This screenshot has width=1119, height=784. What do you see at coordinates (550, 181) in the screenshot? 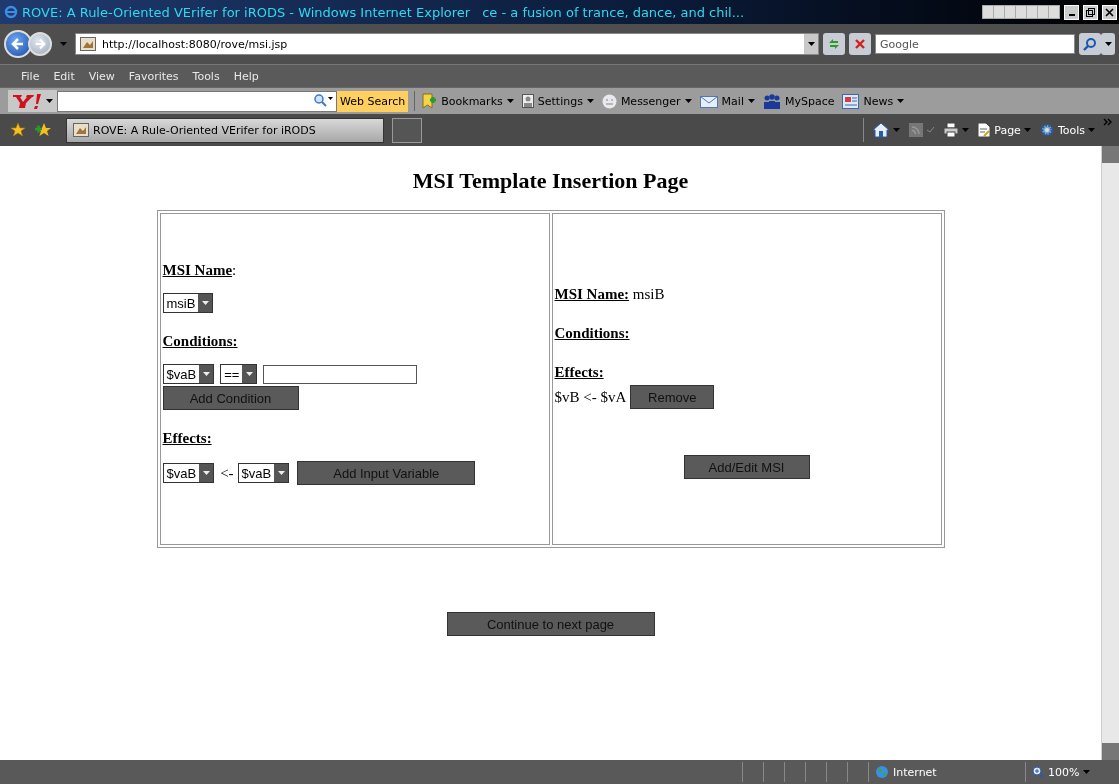
I see `page-heading: MSI Template Insertion Page` at bounding box center [550, 181].